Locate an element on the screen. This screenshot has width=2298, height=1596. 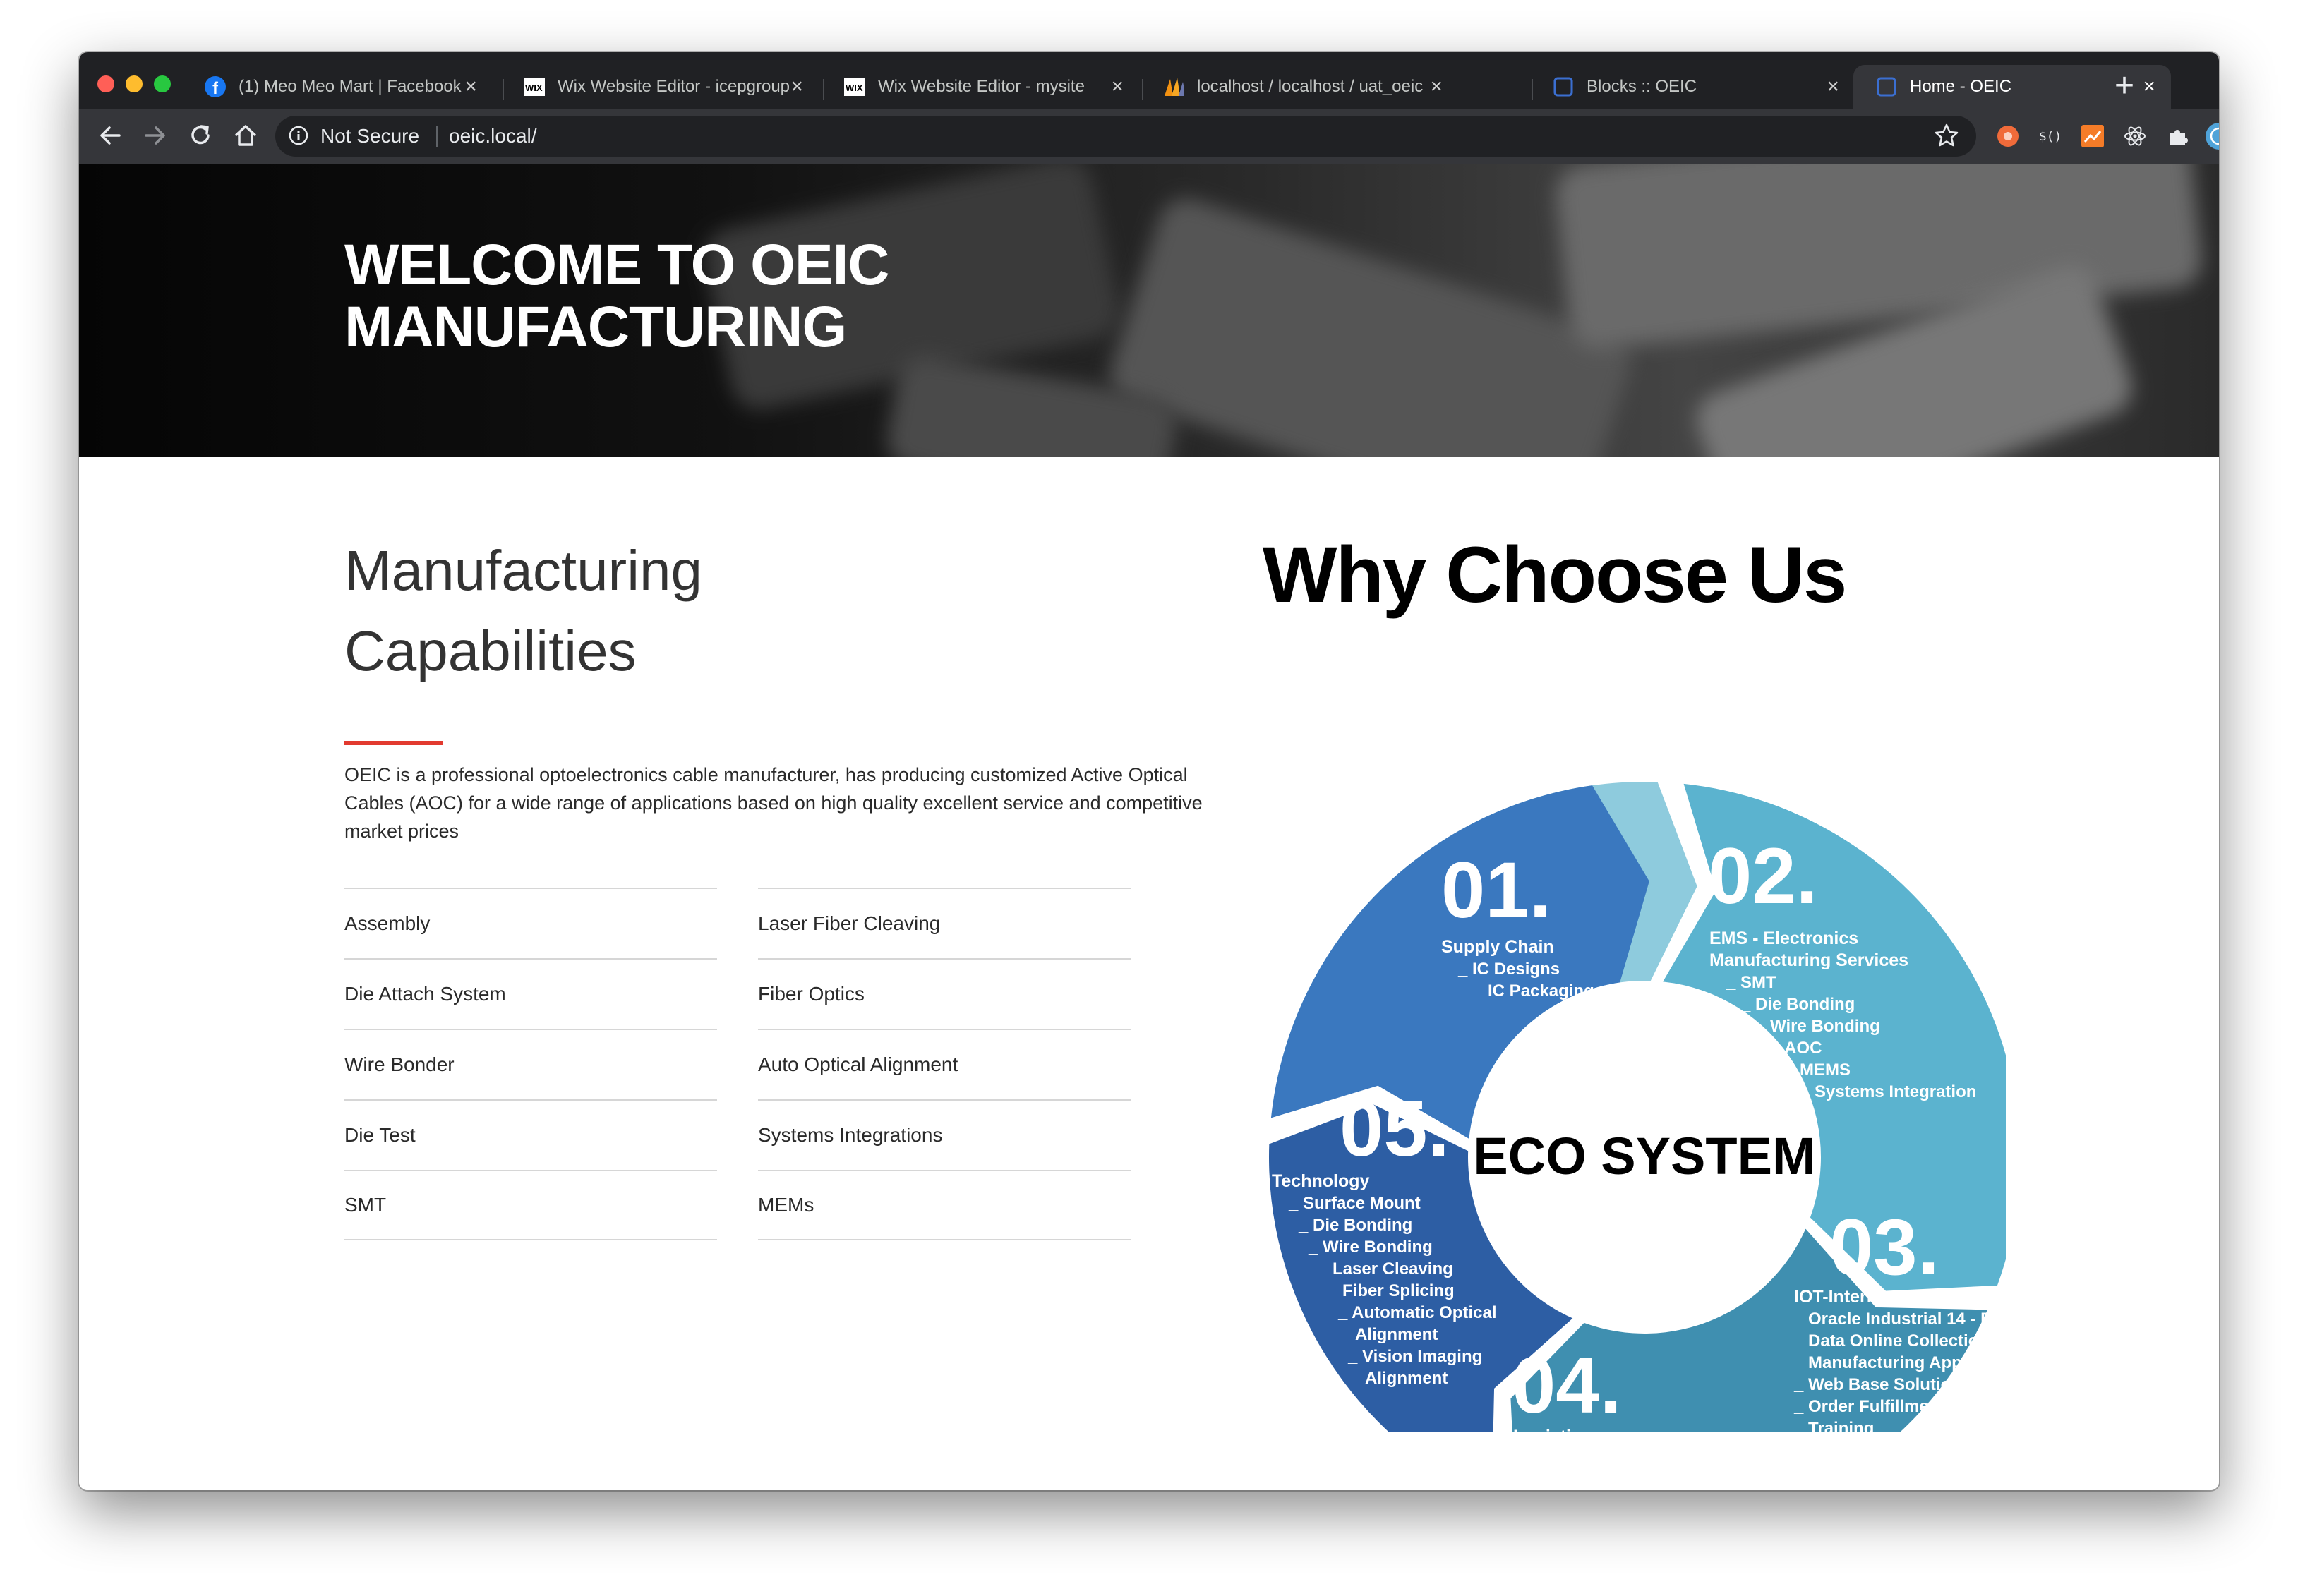
tab-wix-mysite: WIX Wix Website Editor - mysite × is located at coordinates (980, 87).